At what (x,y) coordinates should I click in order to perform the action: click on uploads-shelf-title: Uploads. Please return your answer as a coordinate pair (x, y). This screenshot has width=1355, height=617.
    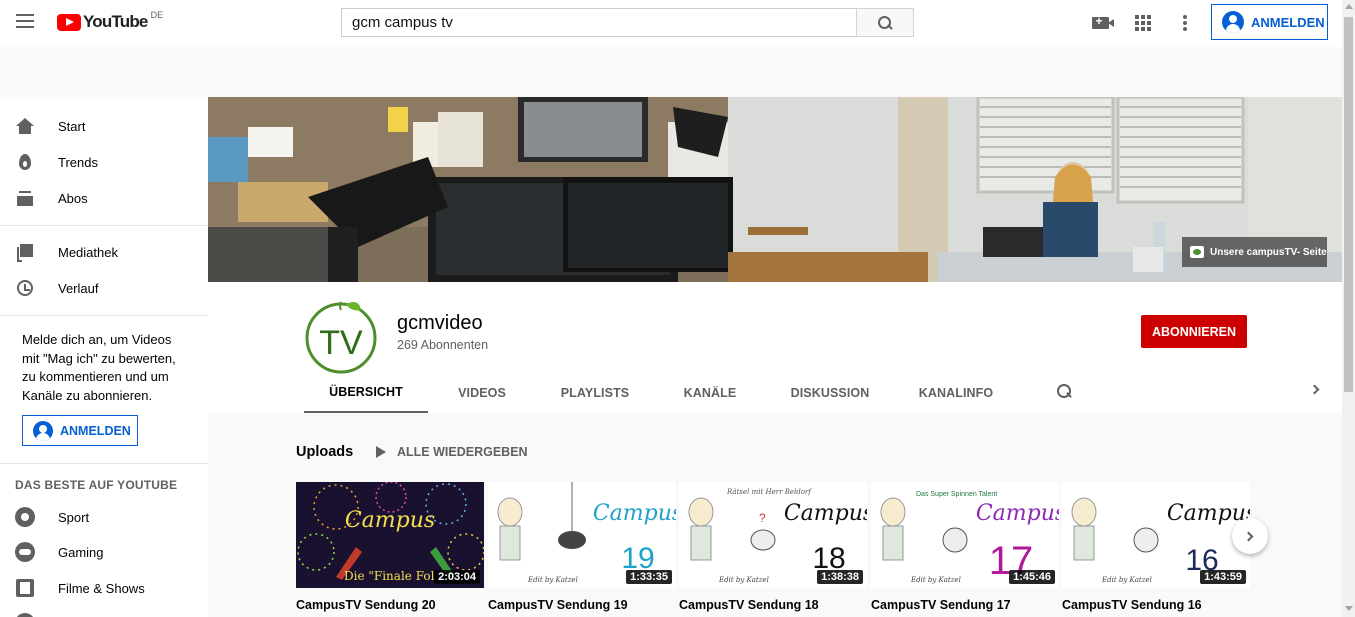
    Looking at the image, I should click on (324, 452).